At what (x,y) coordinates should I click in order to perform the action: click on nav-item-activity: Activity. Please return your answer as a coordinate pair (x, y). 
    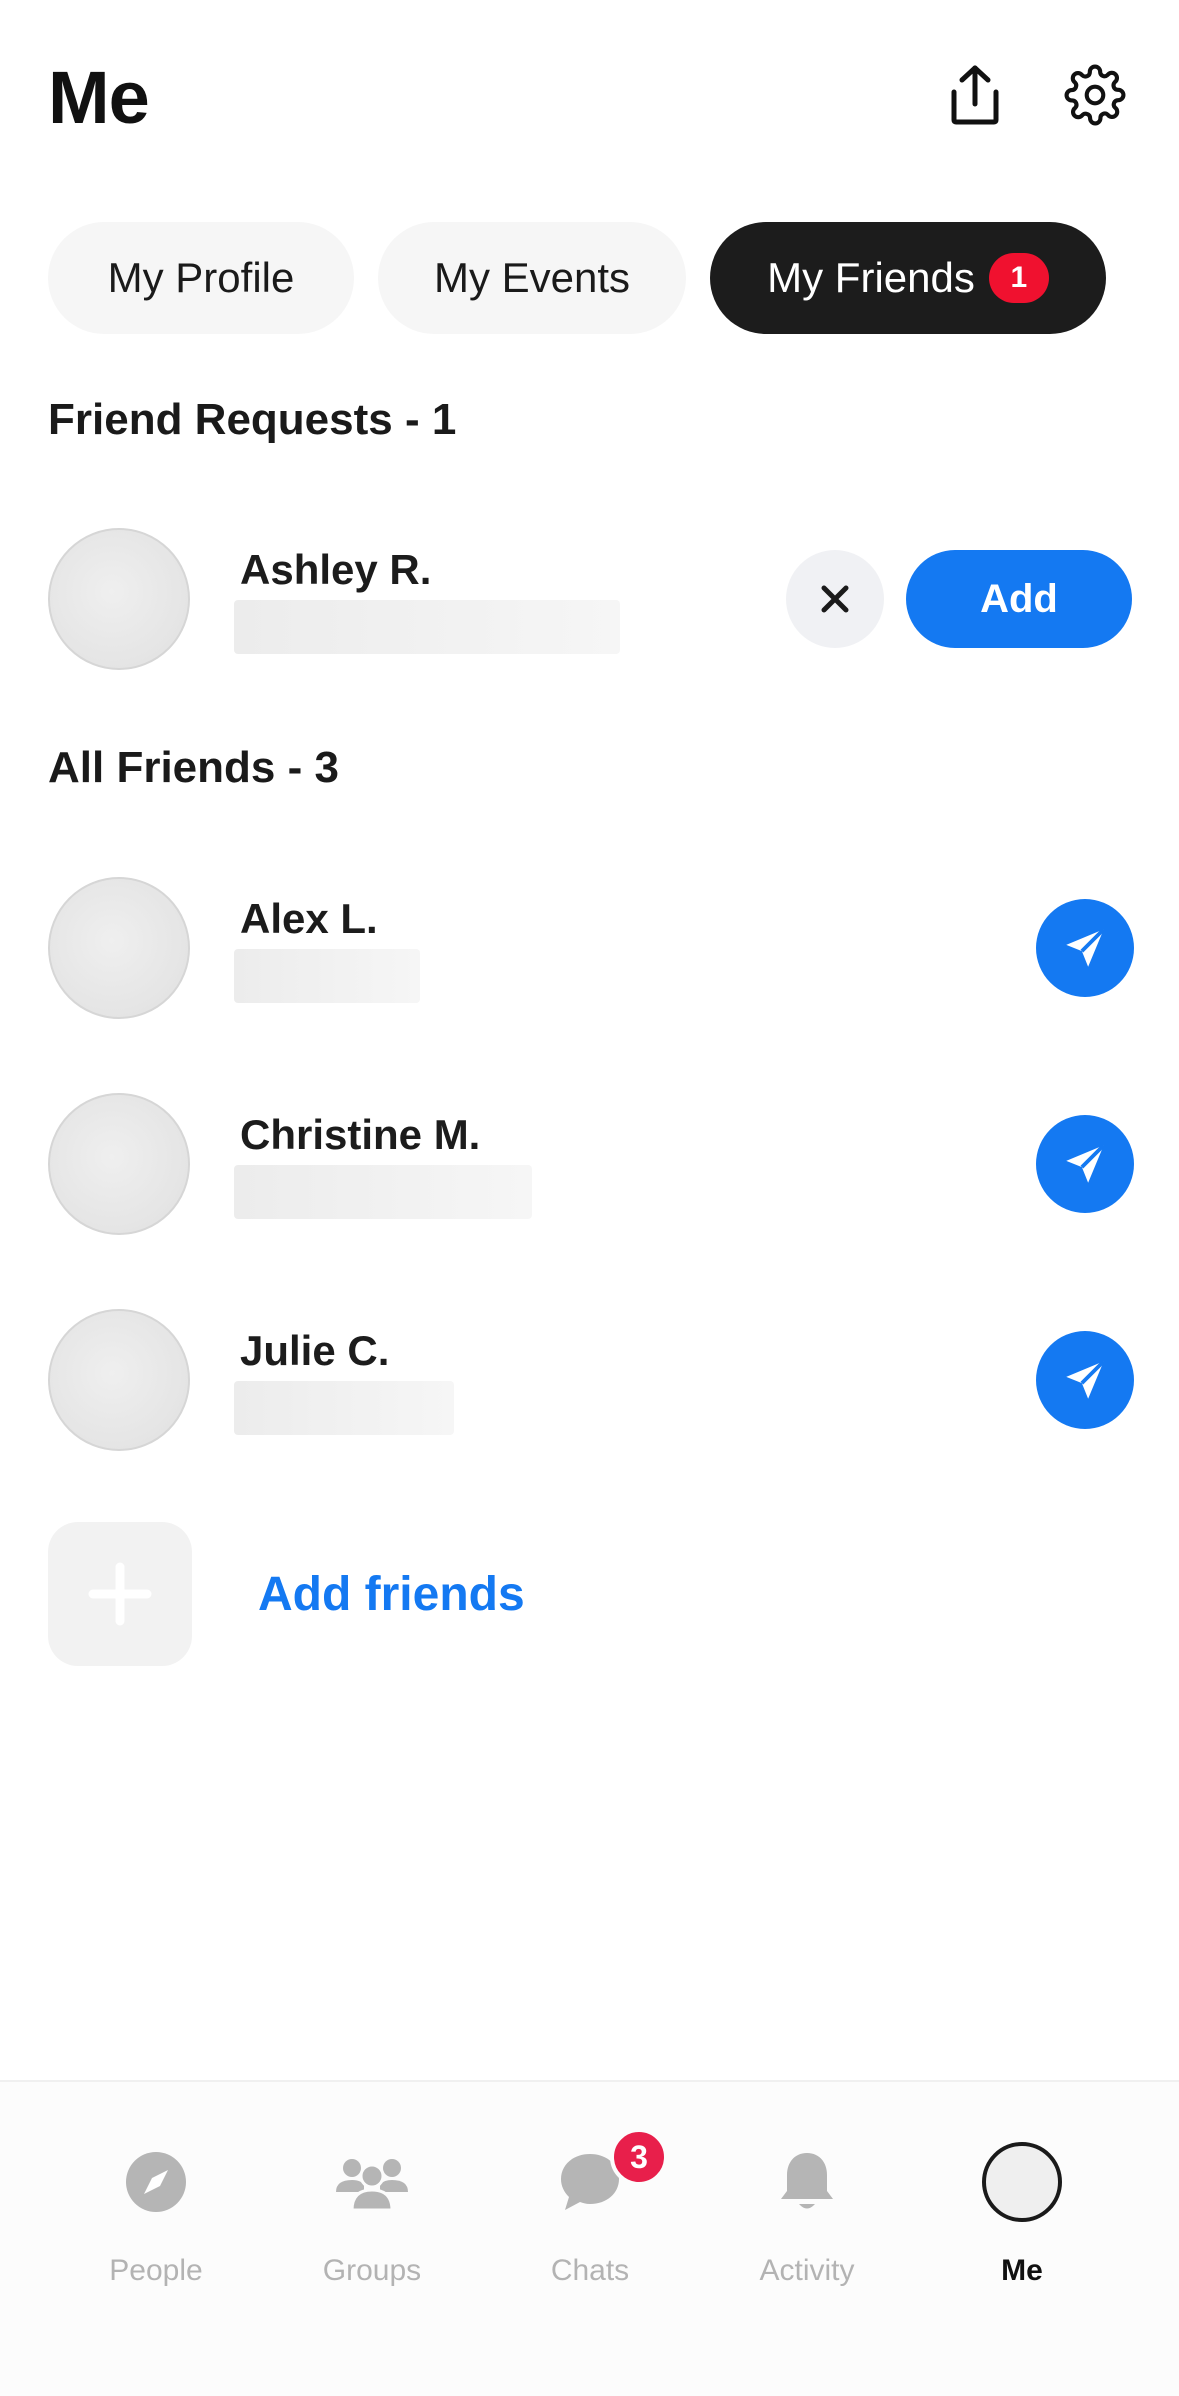
    Looking at the image, I should click on (807, 2232).